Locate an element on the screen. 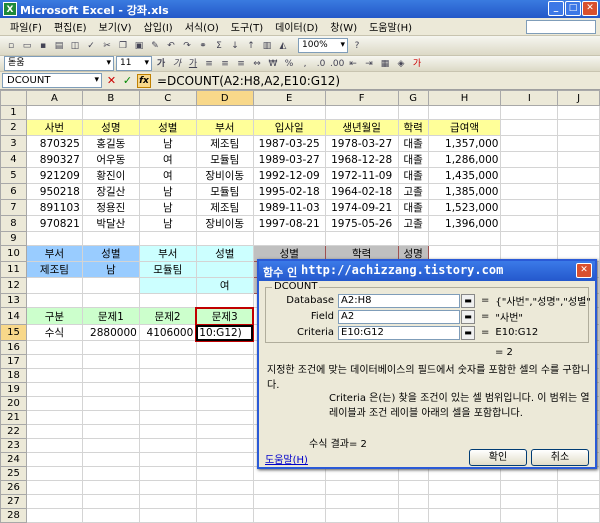  close-button: ✕ is located at coordinates (590, 8).